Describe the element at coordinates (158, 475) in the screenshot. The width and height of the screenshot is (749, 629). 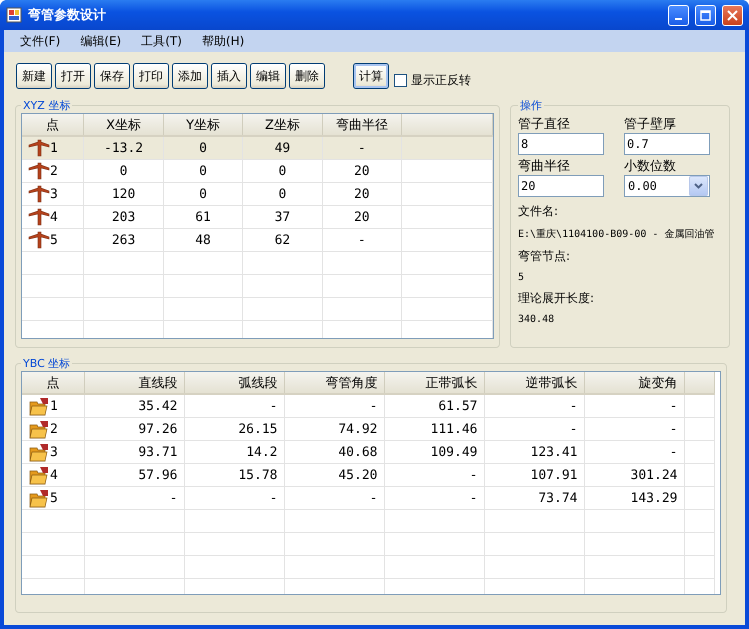
I see `table-cell: 57.96` at that location.